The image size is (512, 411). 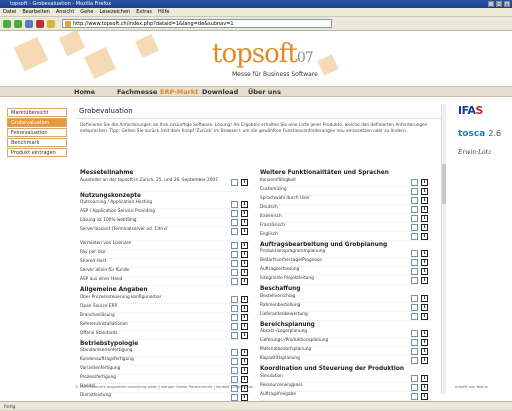 What do you see at coordinates (444, 184) in the screenshot?
I see `scroll-thumb` at bounding box center [444, 184].